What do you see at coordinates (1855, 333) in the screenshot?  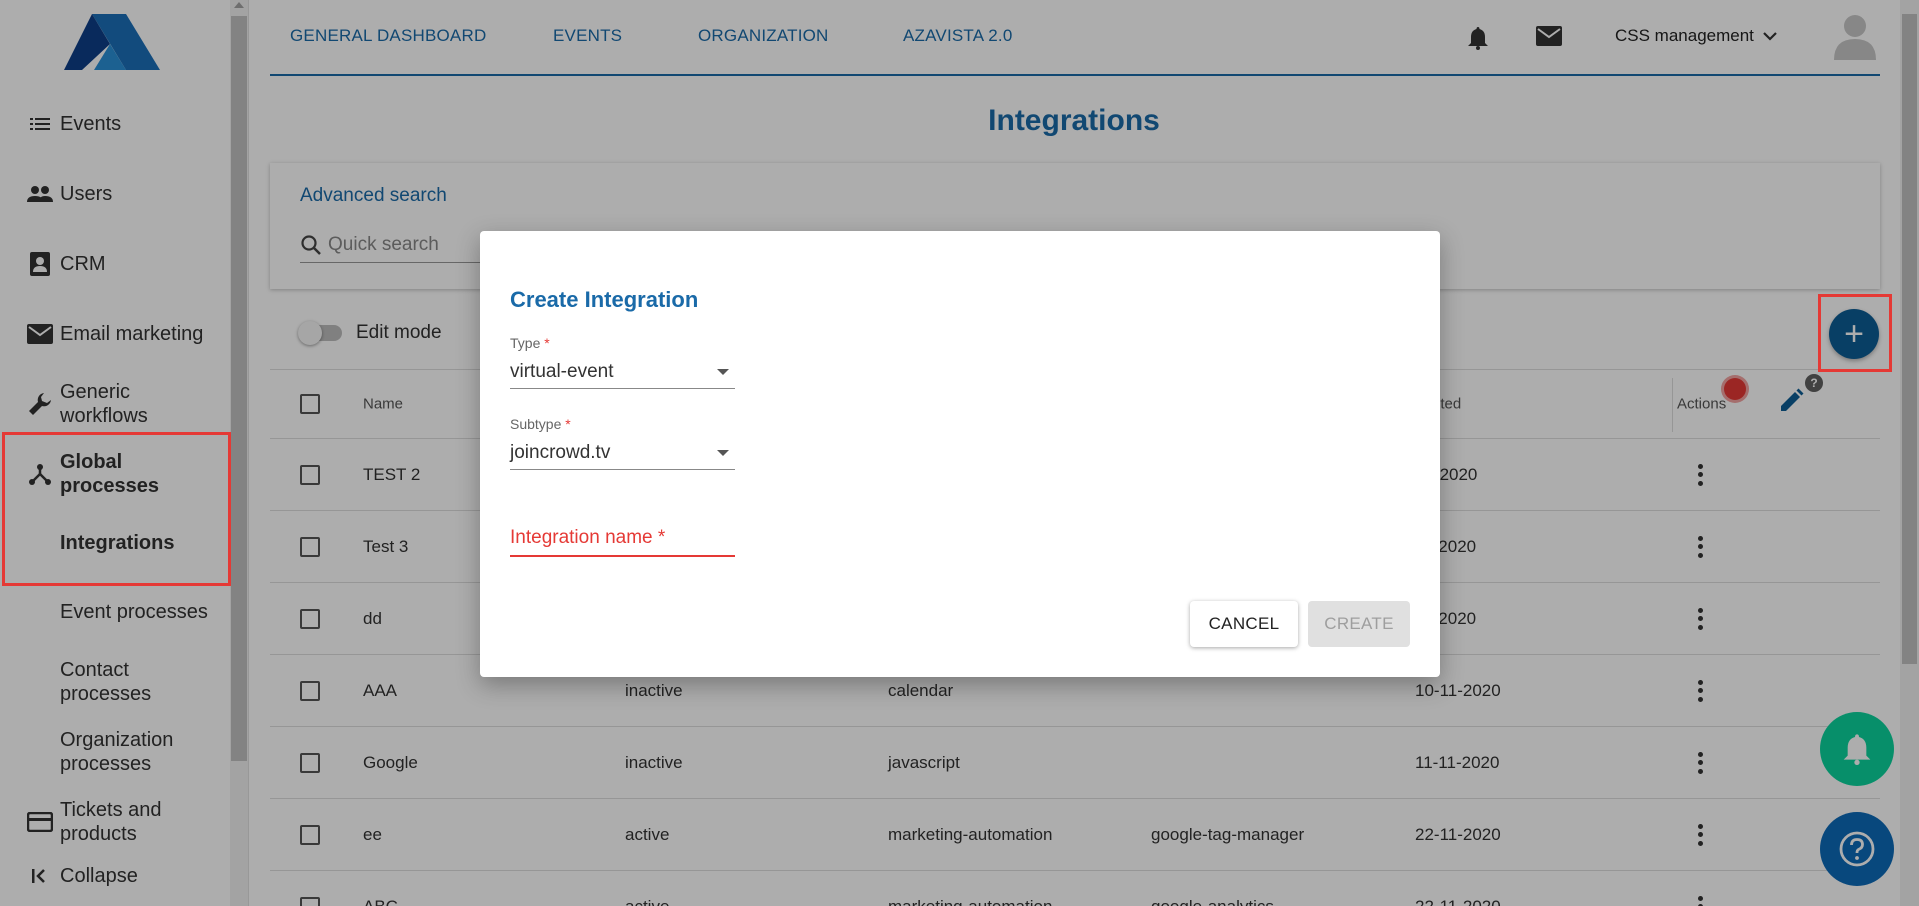 I see `highlight-box-add-button` at bounding box center [1855, 333].